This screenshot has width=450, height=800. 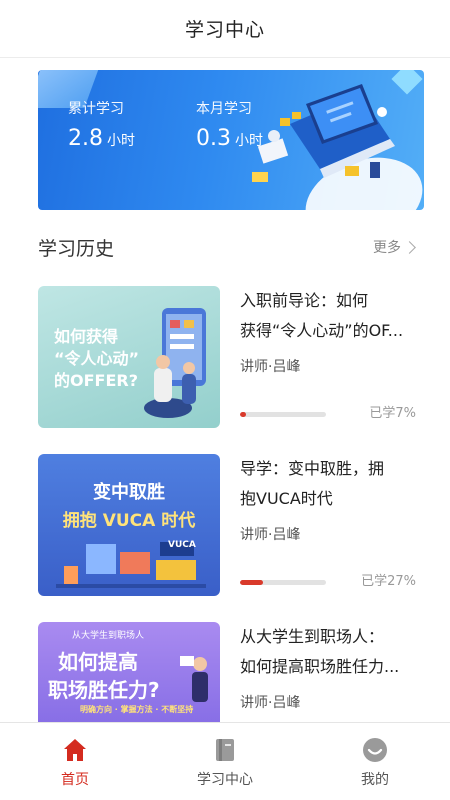 I want to click on profile-icon, so click(x=375, y=750).